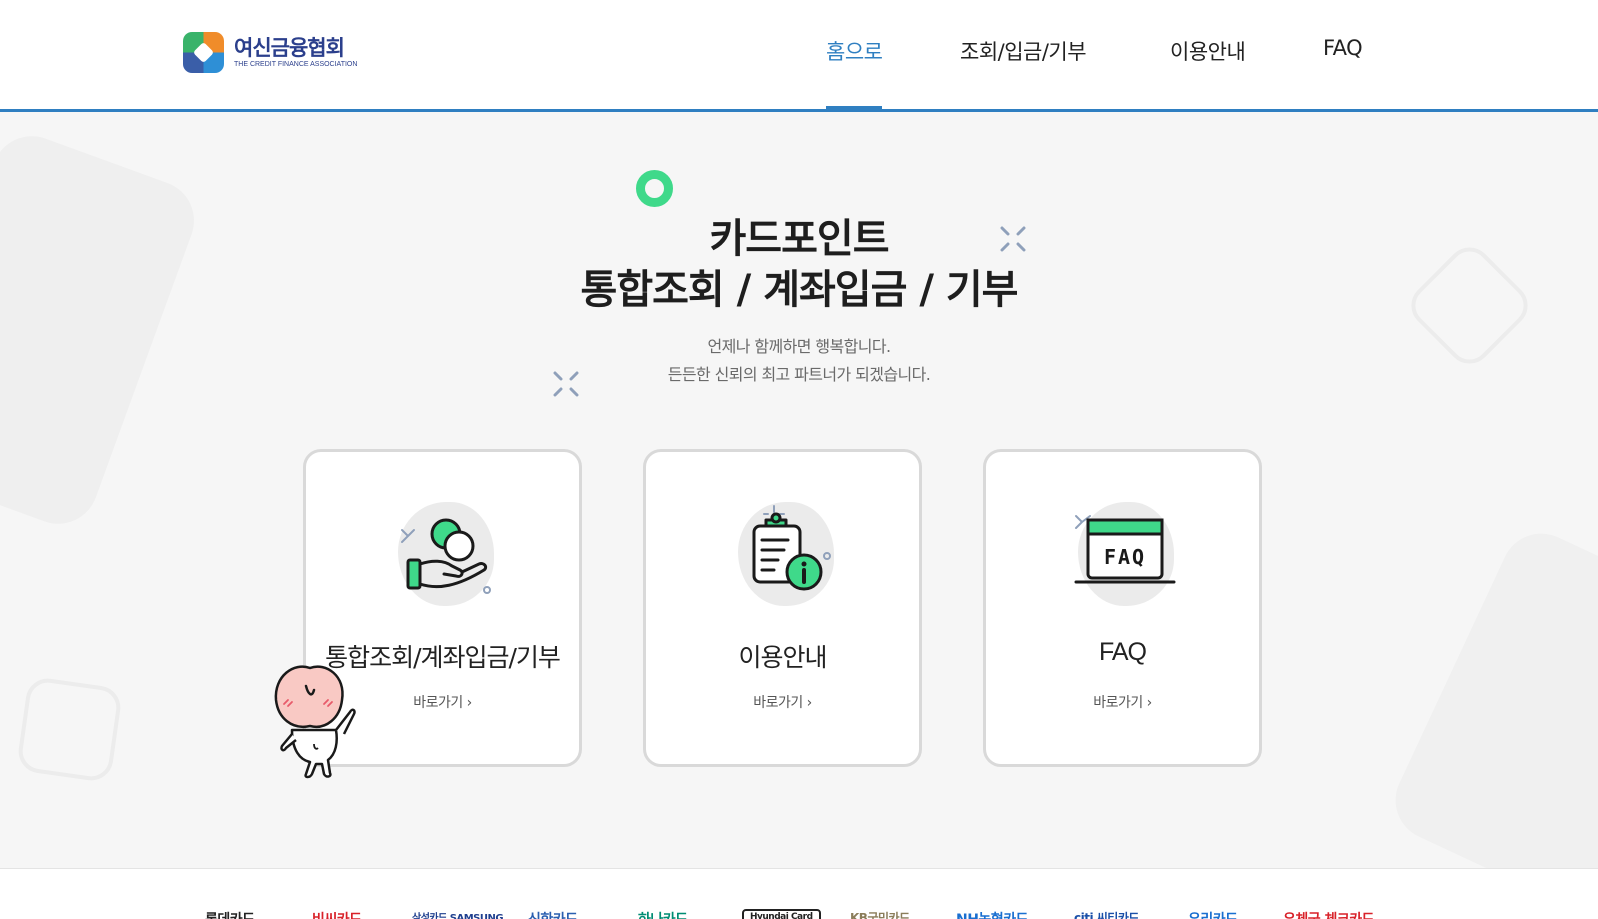  What do you see at coordinates (782, 608) in the screenshot?
I see `card-guide: 이용안내 바로가기 ›` at bounding box center [782, 608].